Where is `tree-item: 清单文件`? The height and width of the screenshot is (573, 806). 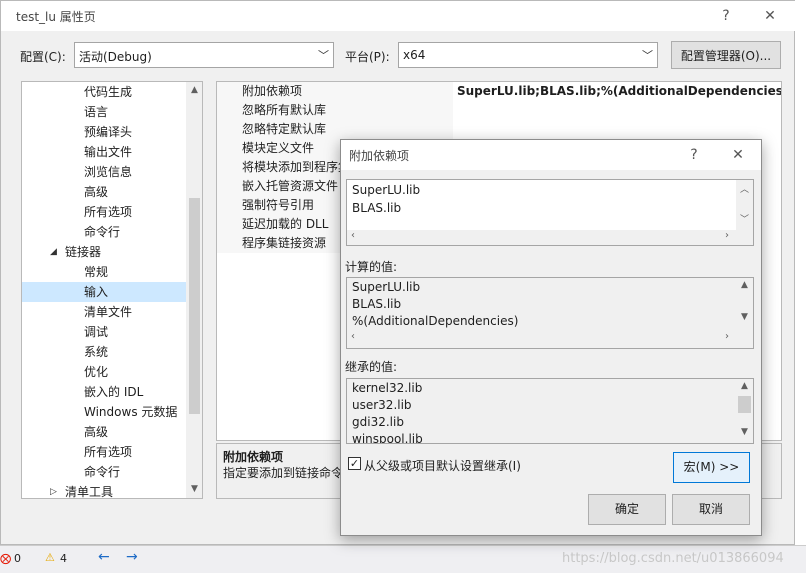
tree-item: 清单文件 is located at coordinates (104, 312).